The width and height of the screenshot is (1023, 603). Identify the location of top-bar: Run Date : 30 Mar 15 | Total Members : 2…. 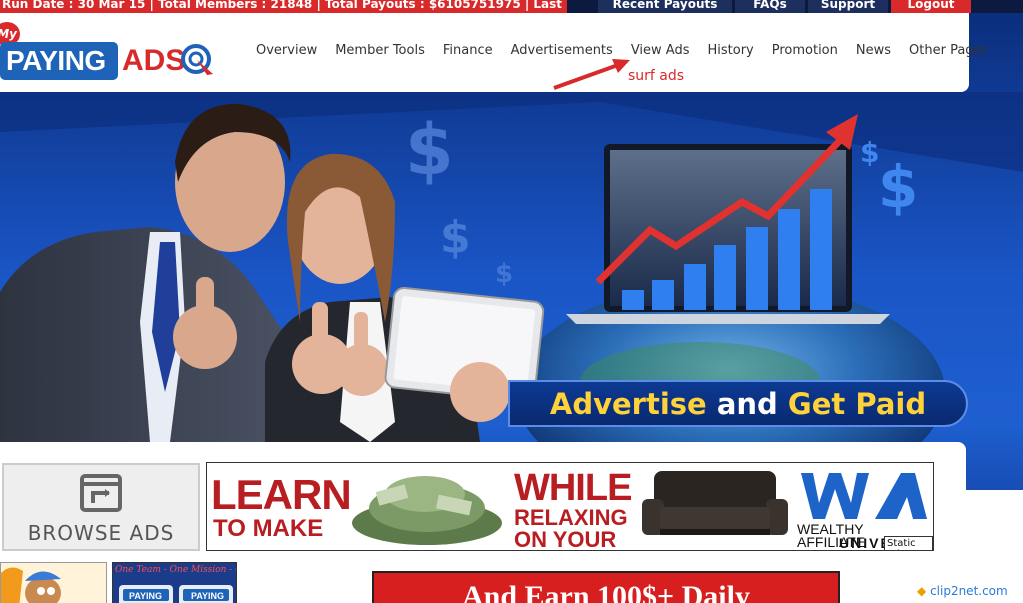
(511, 6).